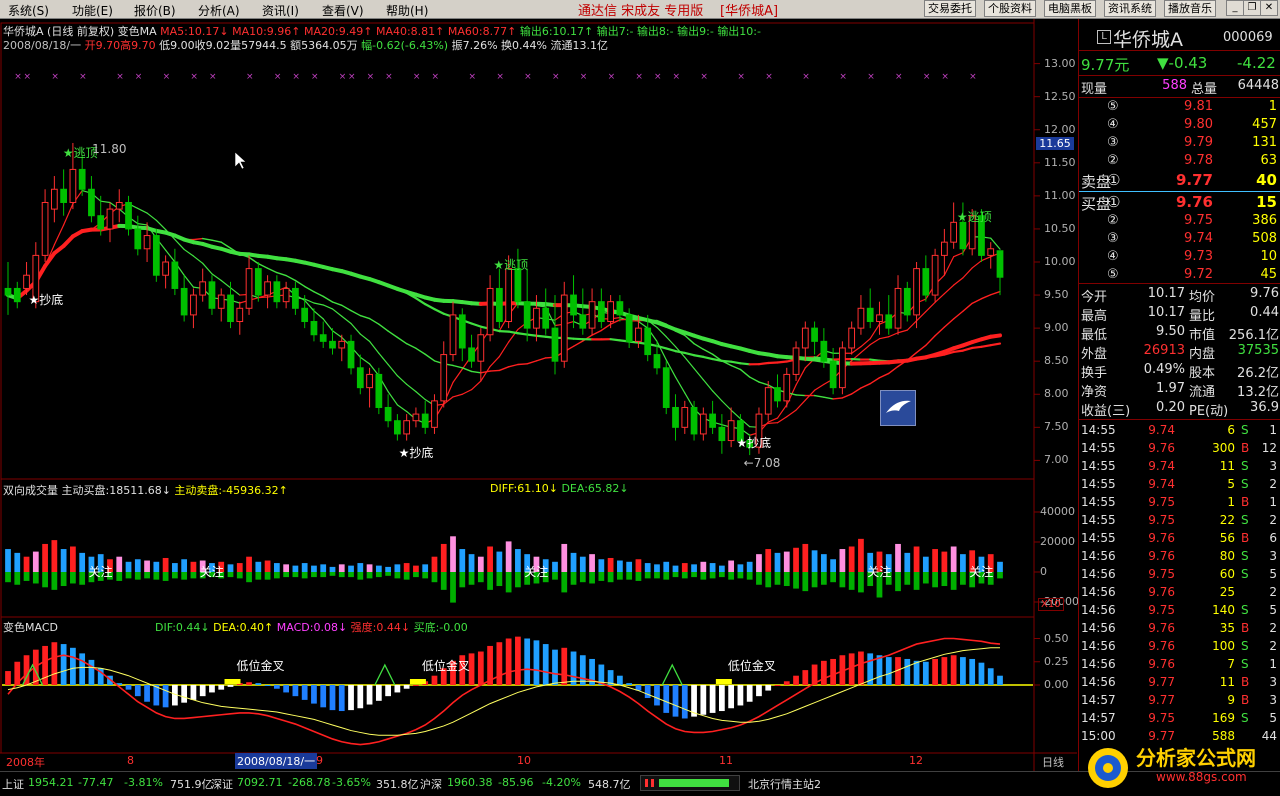  What do you see at coordinates (1252, 390) in the screenshot?
I see `stat-value: 13.2亿` at bounding box center [1252, 390].